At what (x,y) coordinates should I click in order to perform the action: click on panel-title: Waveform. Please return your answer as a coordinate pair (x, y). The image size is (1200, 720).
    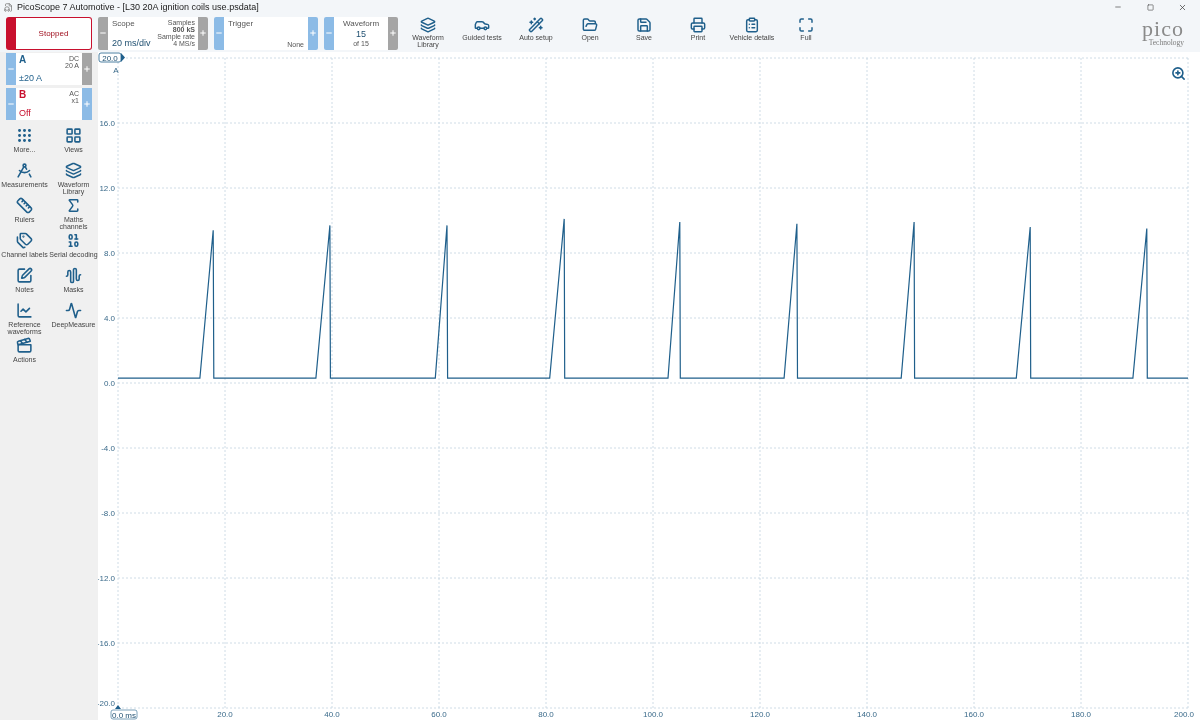
    Looking at the image, I should click on (361, 23).